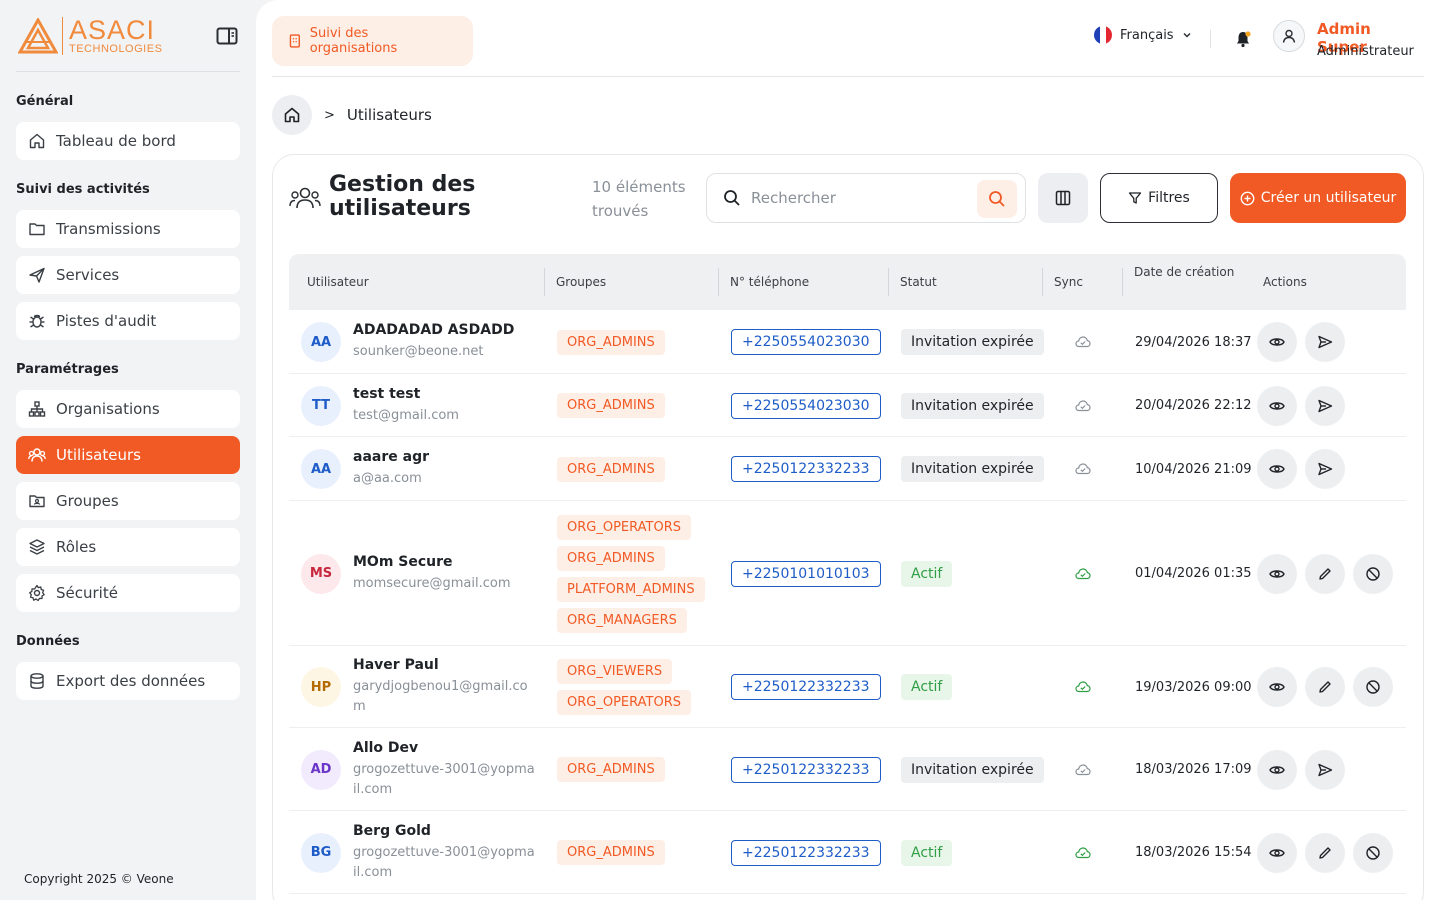  I want to click on sidebar-item-label: Services, so click(88, 275).